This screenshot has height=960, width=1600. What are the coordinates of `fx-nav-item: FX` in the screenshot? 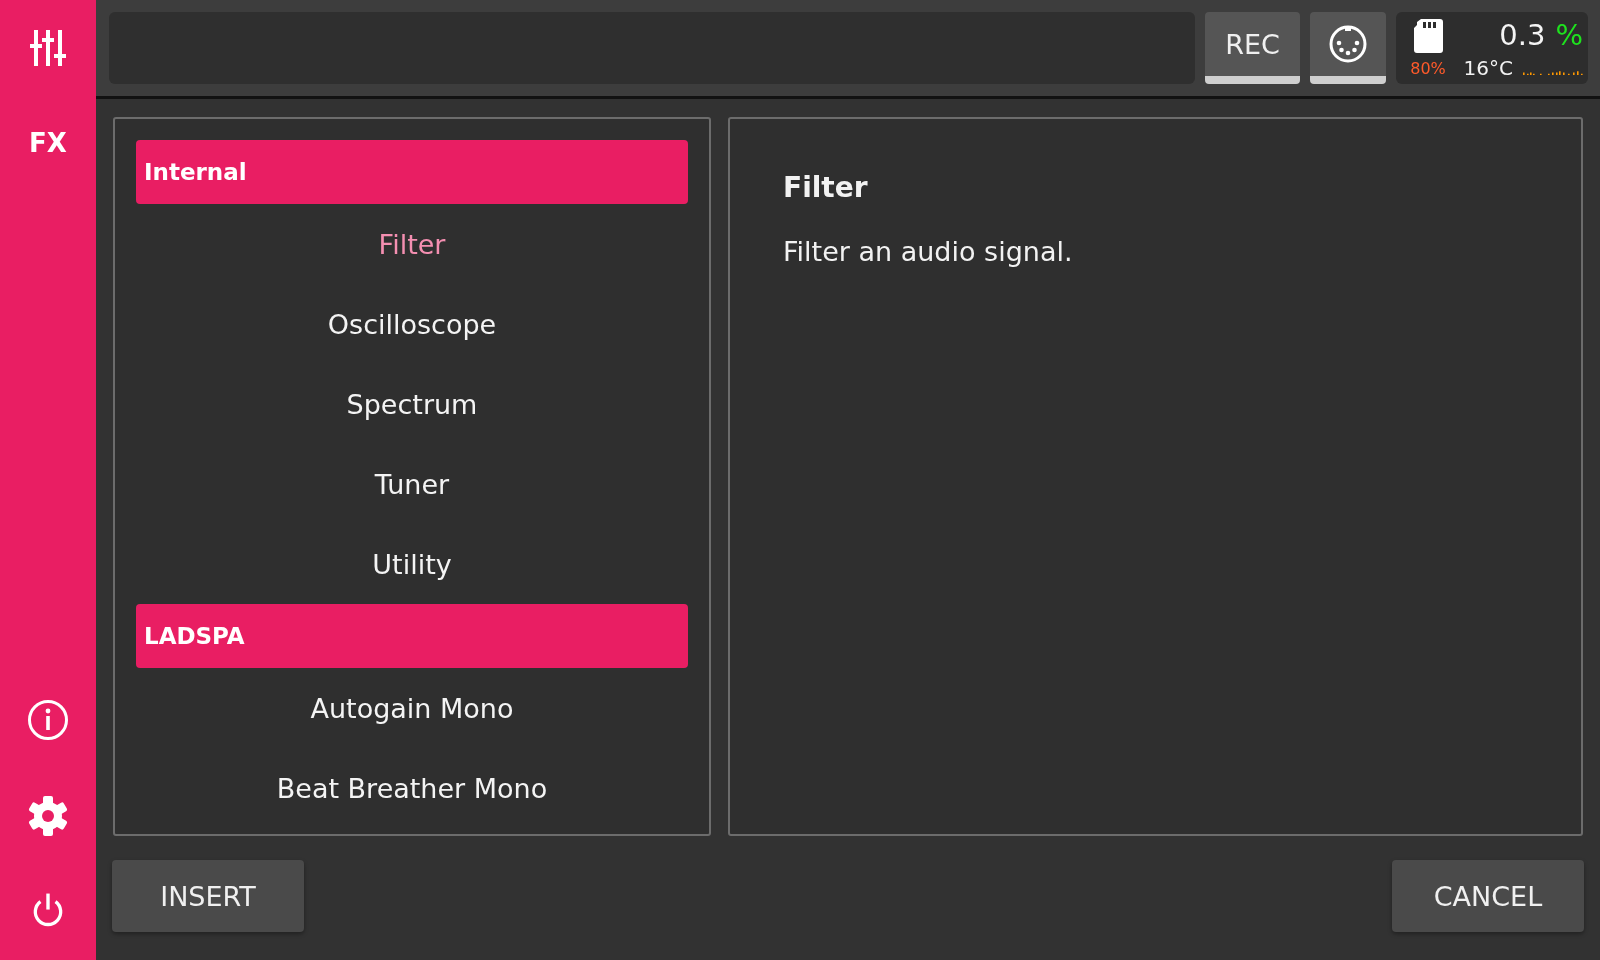 It's located at (48, 143).